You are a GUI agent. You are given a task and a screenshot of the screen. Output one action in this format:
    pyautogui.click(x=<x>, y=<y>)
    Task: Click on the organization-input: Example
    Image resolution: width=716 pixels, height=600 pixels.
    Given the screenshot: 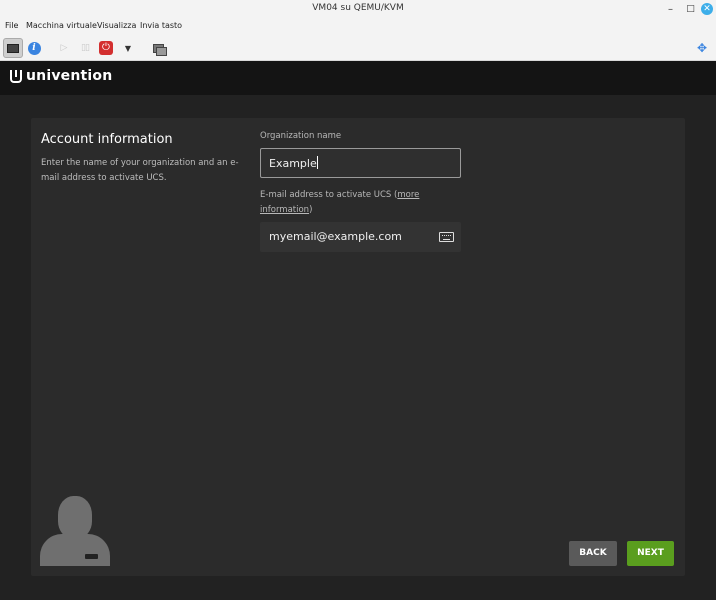 What is the action you would take?
    pyautogui.click(x=359, y=163)
    